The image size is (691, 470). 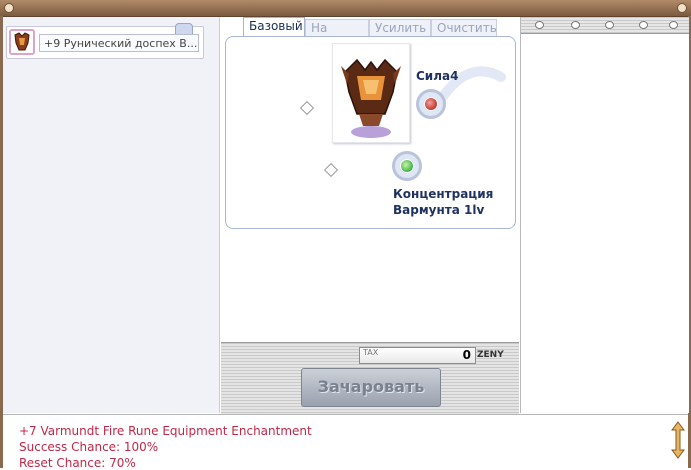 What do you see at coordinates (417, 355) in the screenshot?
I see `tax-field: TAX 0` at bounding box center [417, 355].